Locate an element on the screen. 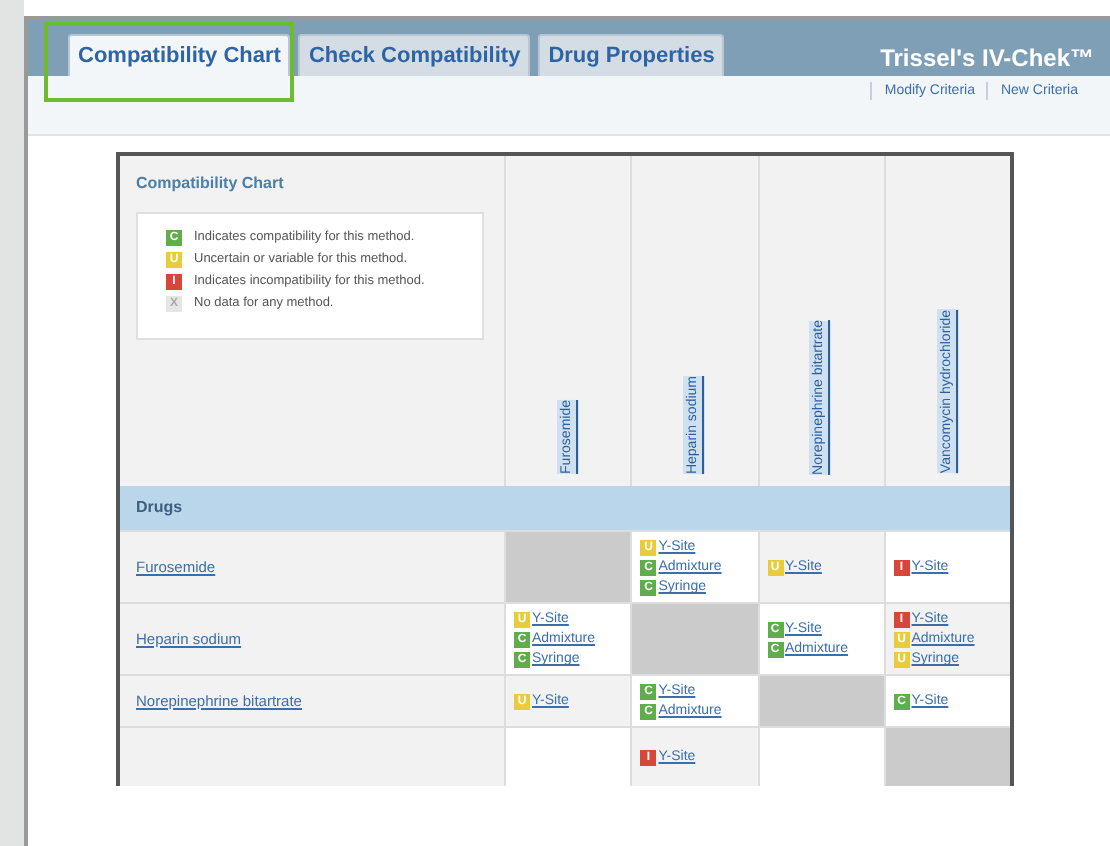 Image resolution: width=1110 pixels, height=846 pixels. app-title: Trissel's IV-Chek™ is located at coordinates (987, 59).